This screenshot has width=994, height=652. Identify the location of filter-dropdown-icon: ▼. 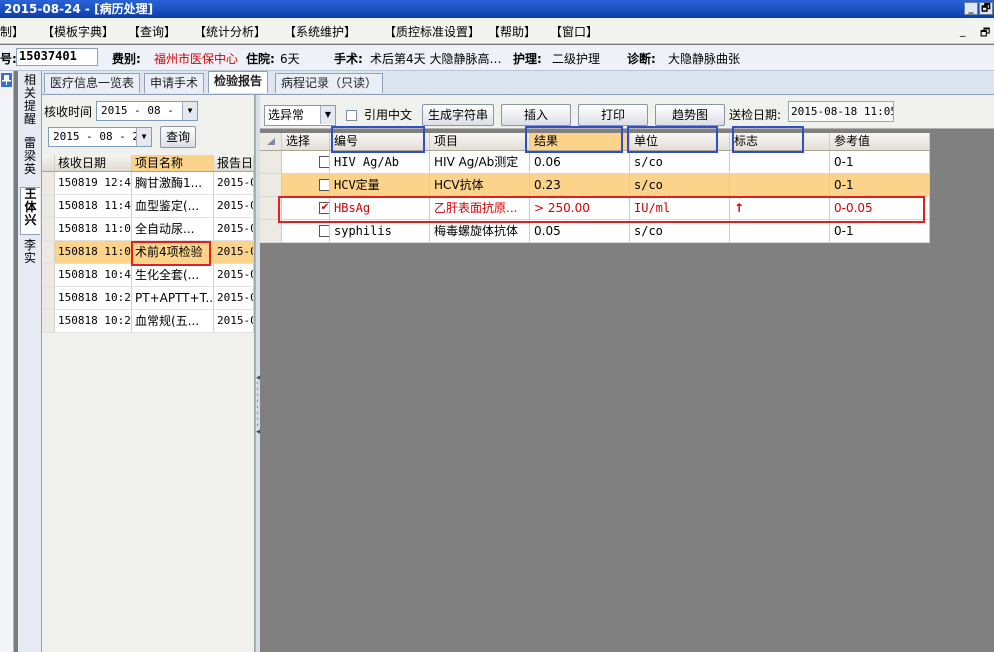
(327, 115).